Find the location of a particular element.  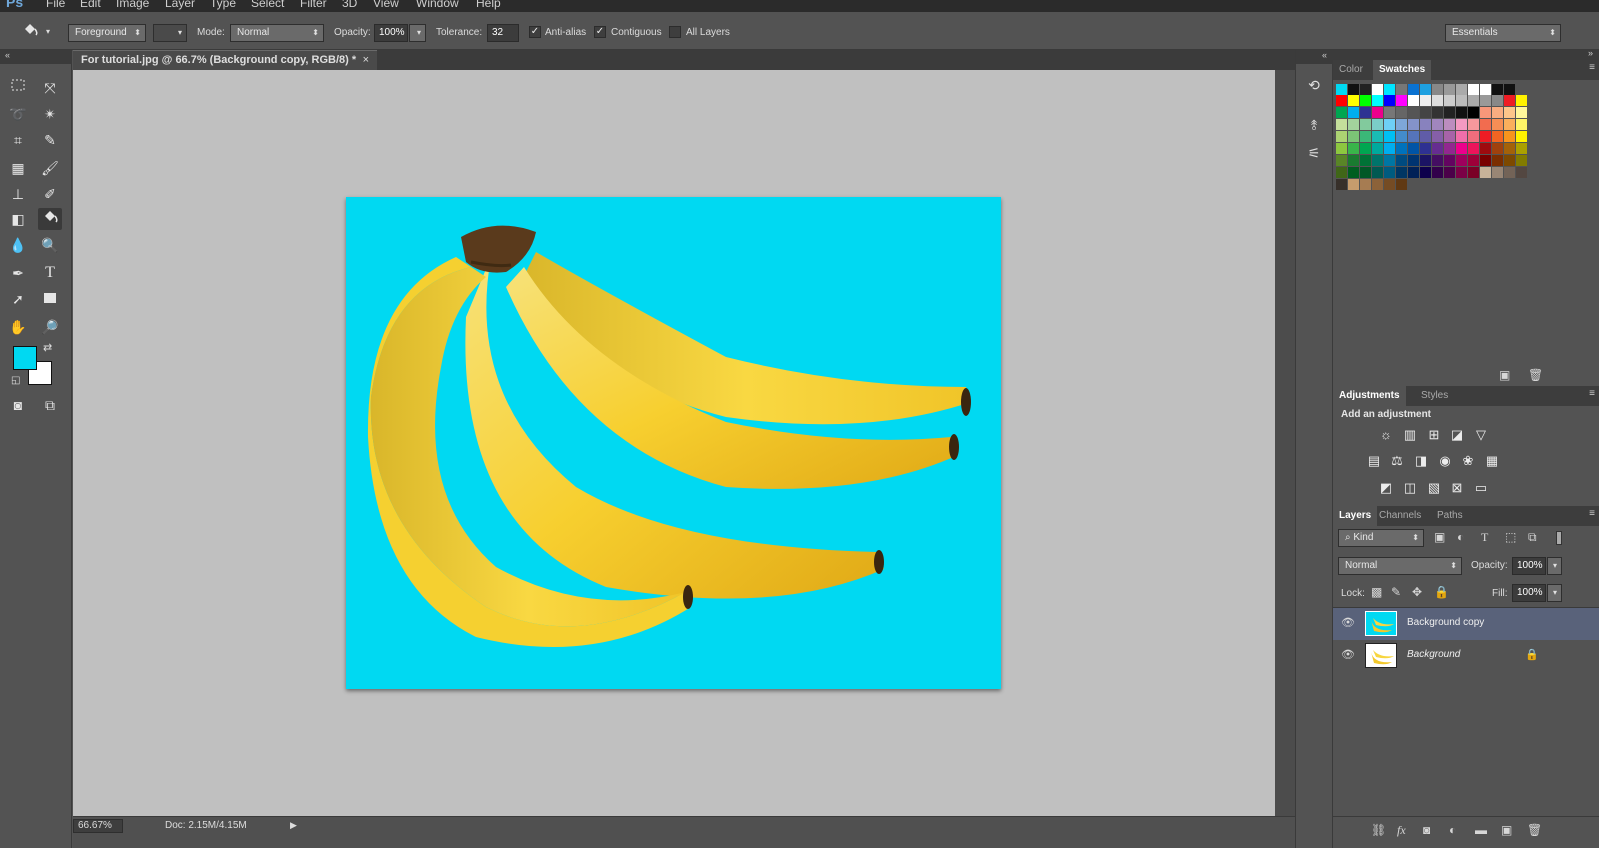

brightness-contrast-icon: ☼ is located at coordinates (1386, 435).